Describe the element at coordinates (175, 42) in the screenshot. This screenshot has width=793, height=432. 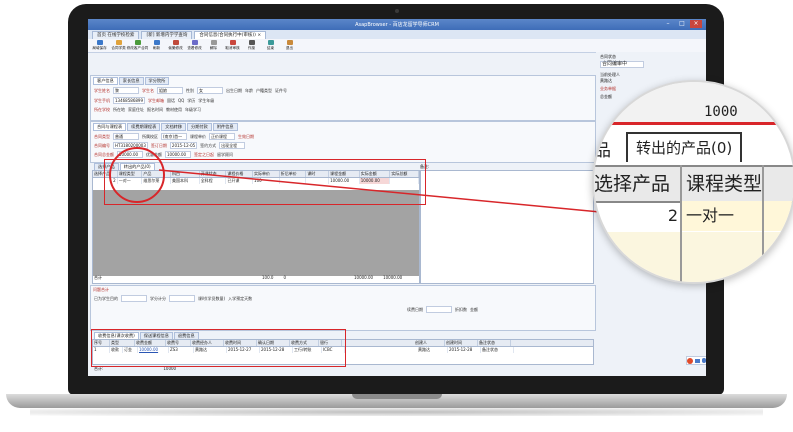
I see `pen-icon` at that location.